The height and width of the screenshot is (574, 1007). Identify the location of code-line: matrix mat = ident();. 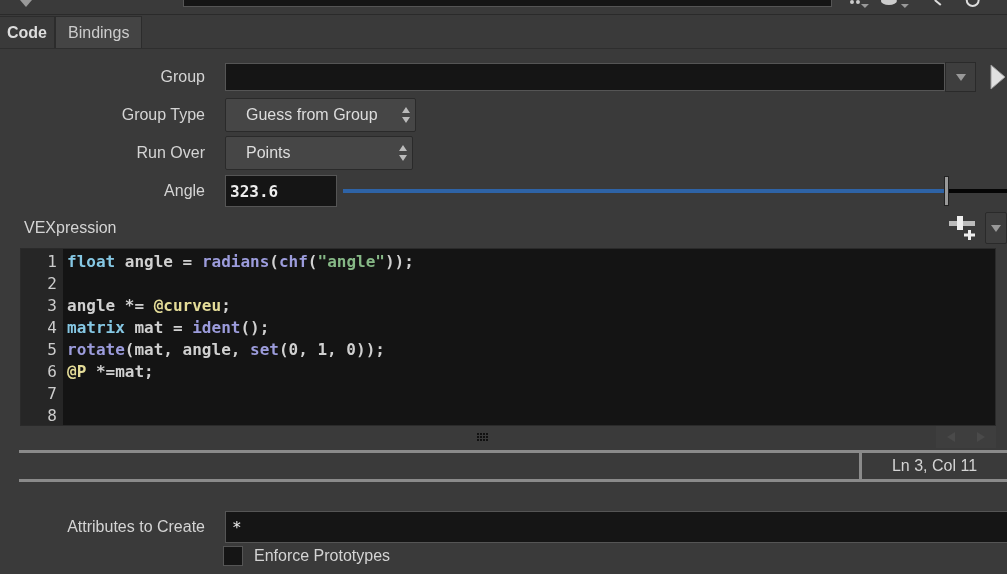
(168, 327).